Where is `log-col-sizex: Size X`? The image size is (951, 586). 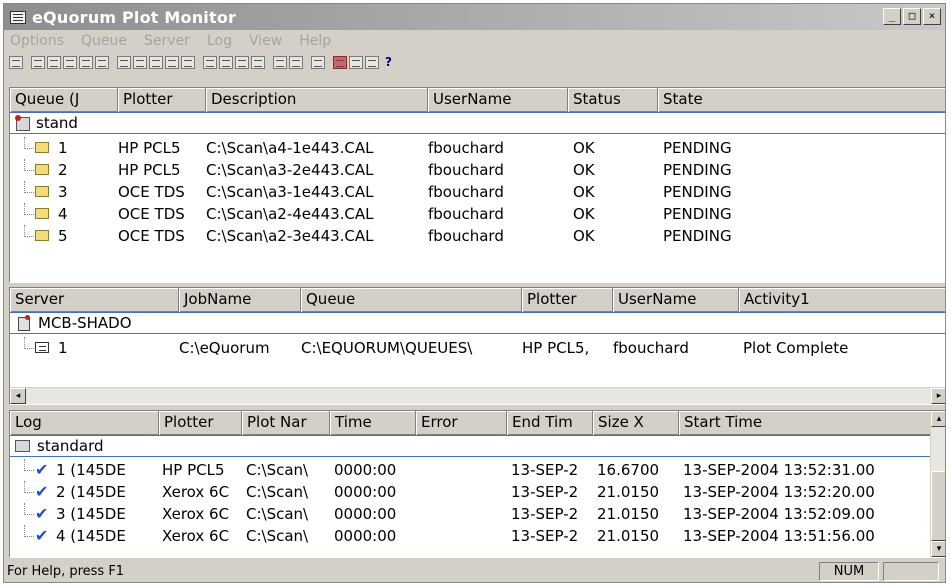 log-col-sizex: Size X is located at coordinates (636, 423).